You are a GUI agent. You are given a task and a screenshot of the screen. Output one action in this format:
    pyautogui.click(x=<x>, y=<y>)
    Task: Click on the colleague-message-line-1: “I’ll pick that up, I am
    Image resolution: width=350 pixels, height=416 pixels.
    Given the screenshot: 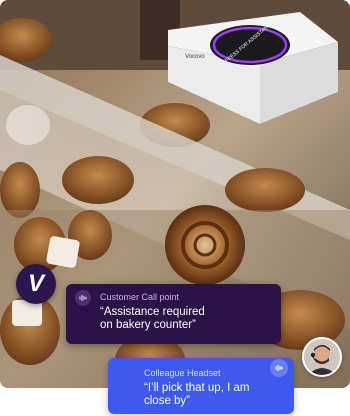 What is the action you would take?
    pyautogui.click(x=197, y=388)
    